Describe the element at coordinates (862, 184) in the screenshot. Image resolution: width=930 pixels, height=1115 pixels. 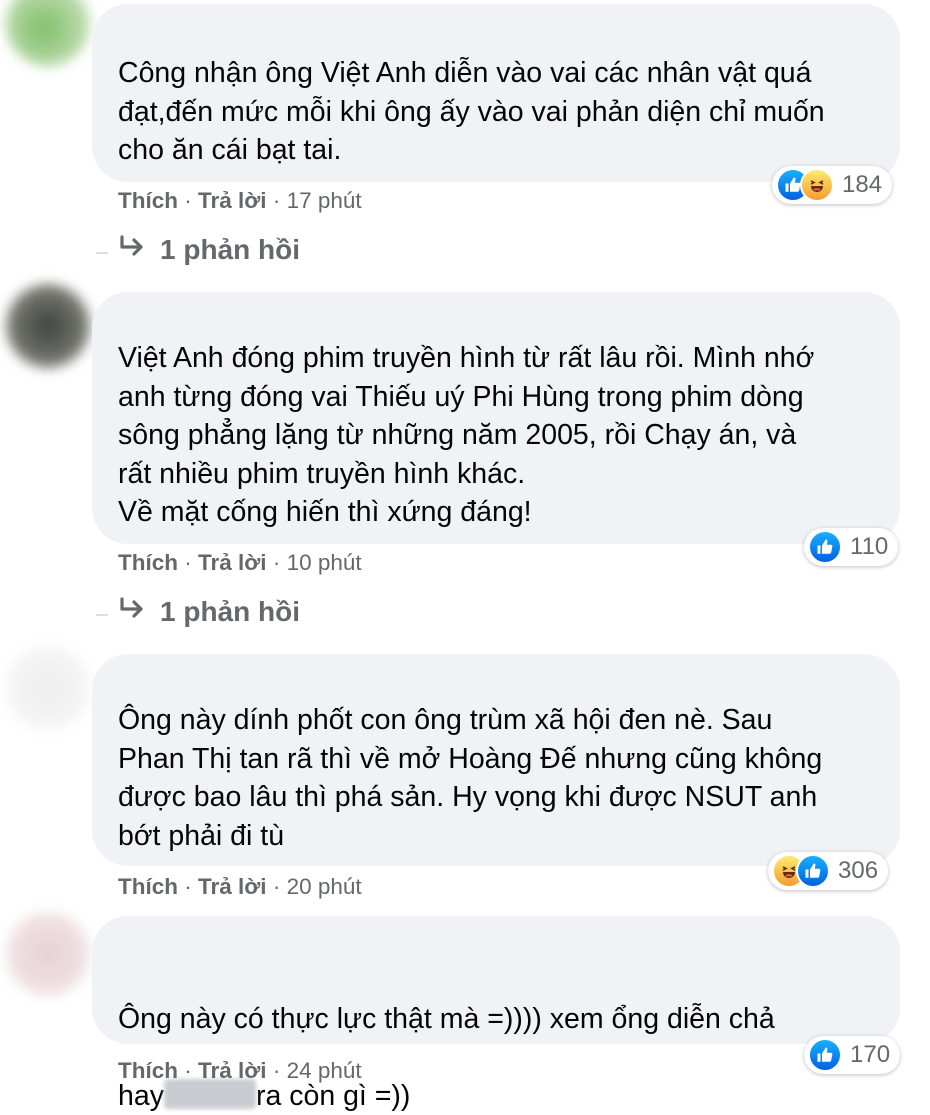
I see `reaction-count: 184` at that location.